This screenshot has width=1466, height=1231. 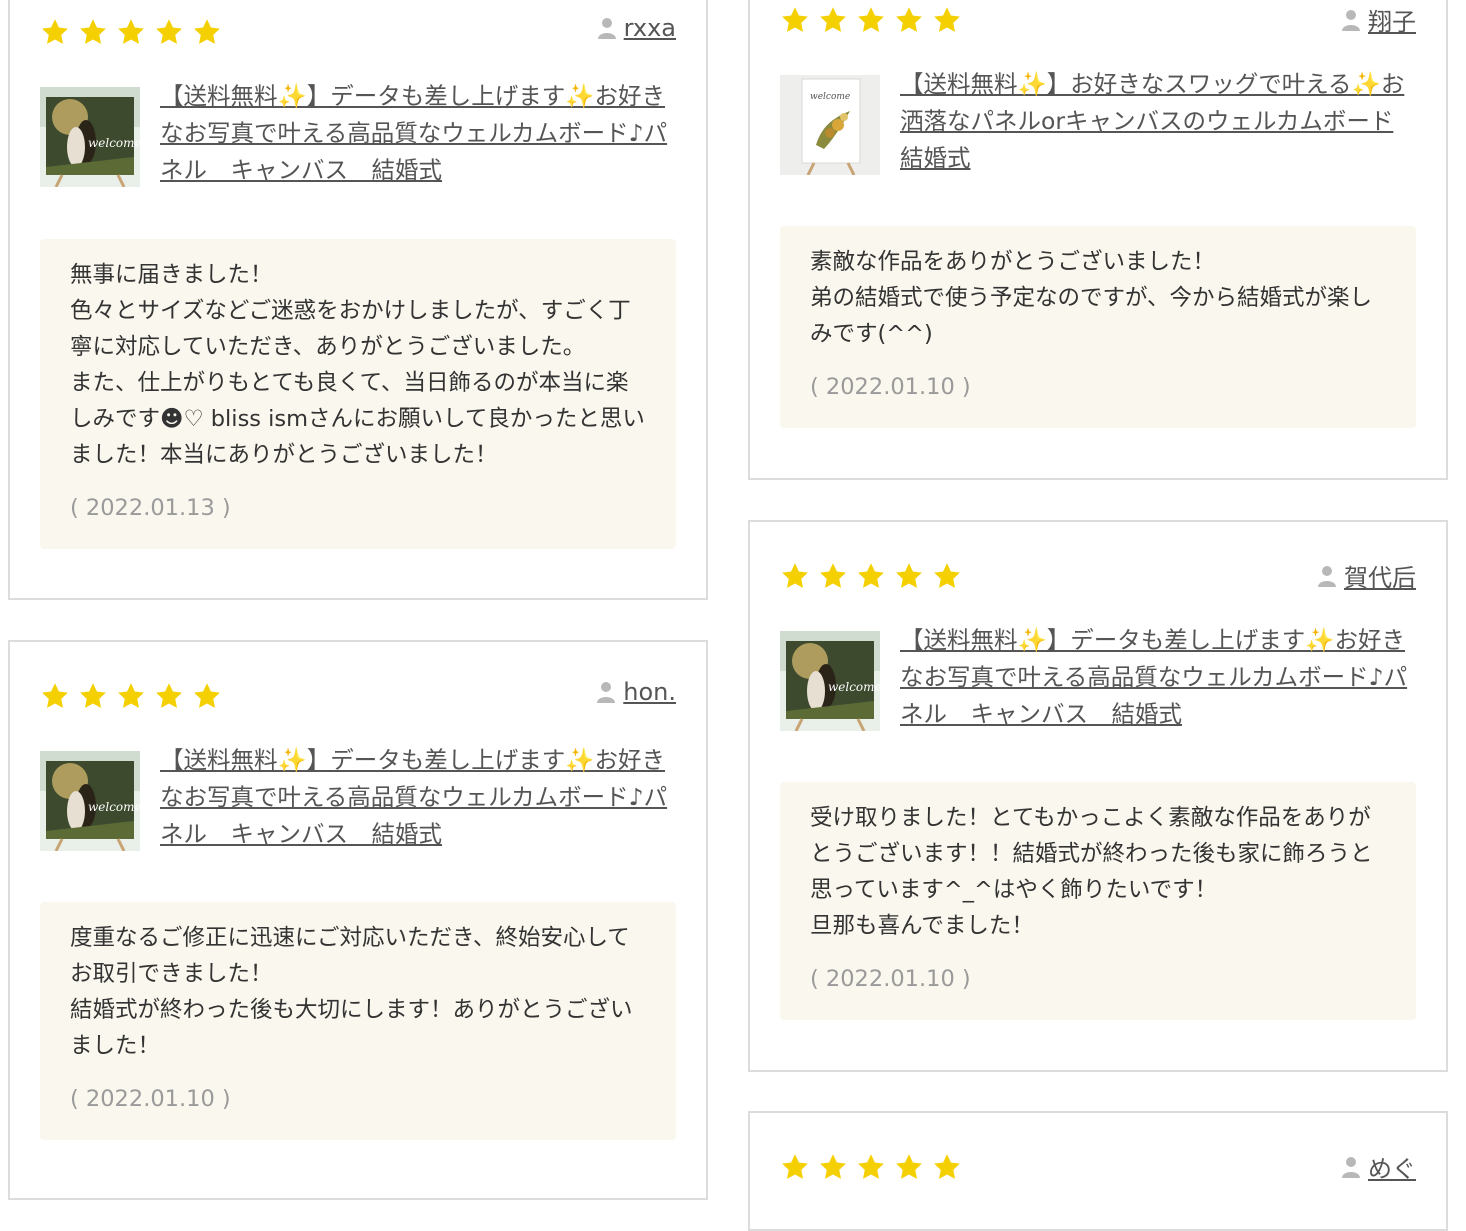 What do you see at coordinates (1380, 575) in the screenshot?
I see `reviewer-name-link: 賀代后` at bounding box center [1380, 575].